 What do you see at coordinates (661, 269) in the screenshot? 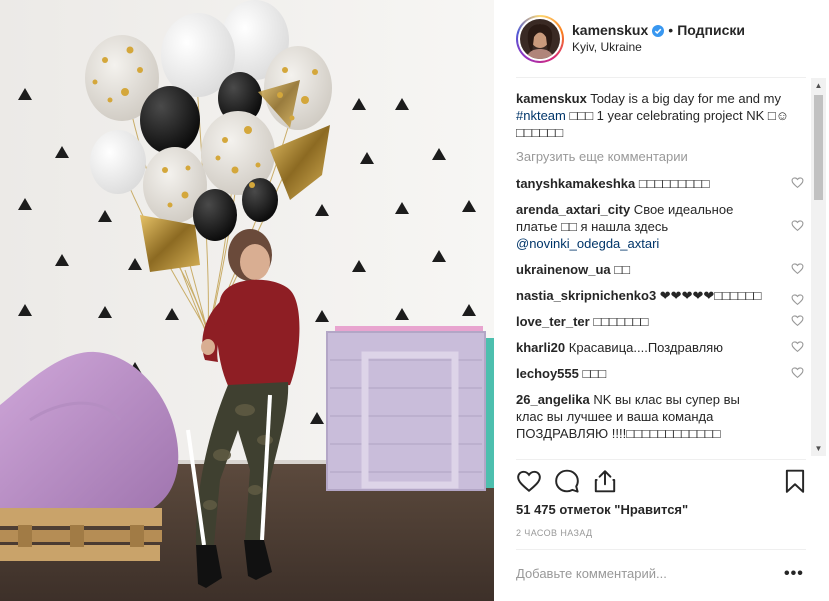
I see `comment-item: ukrainenow_ua □□` at bounding box center [661, 269].